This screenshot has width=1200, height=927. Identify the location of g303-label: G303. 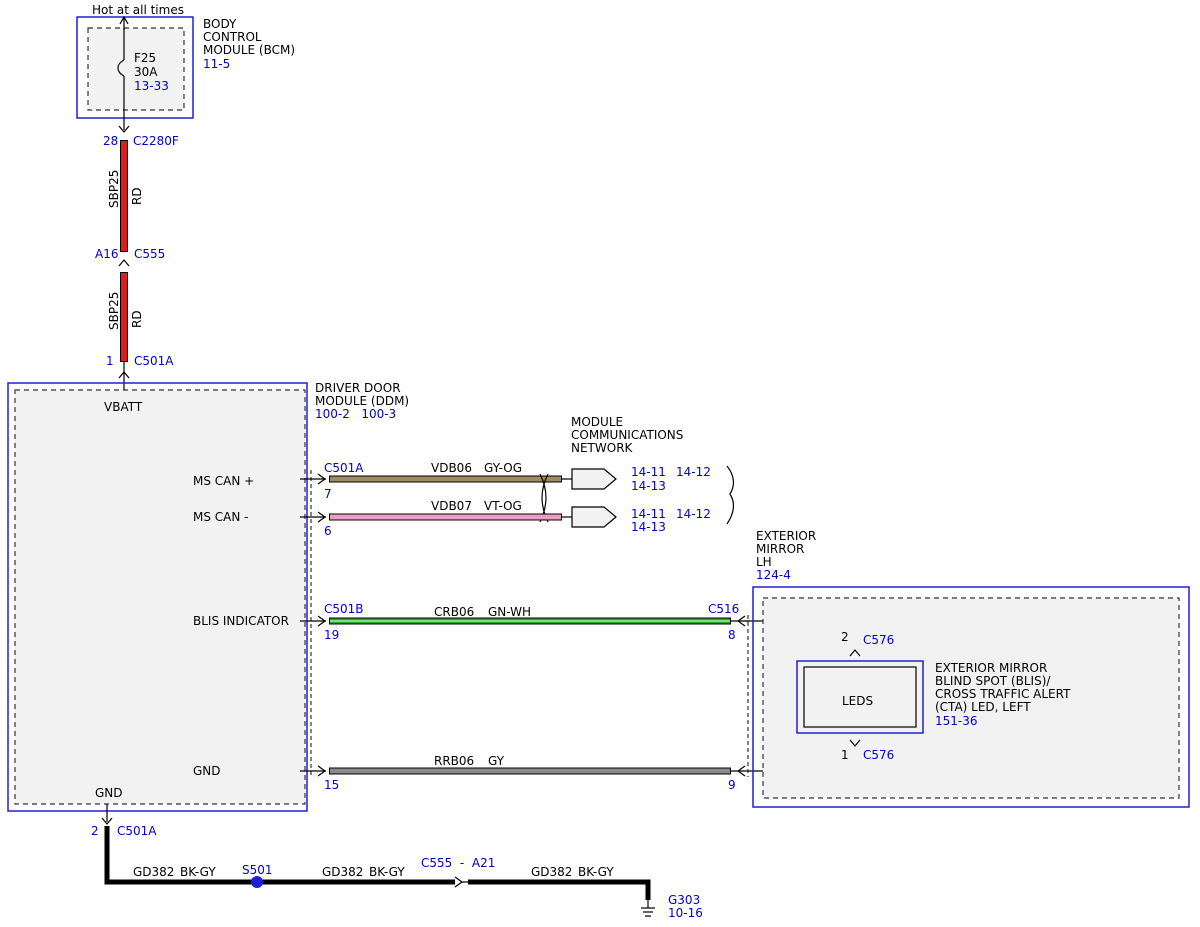
(684, 900).